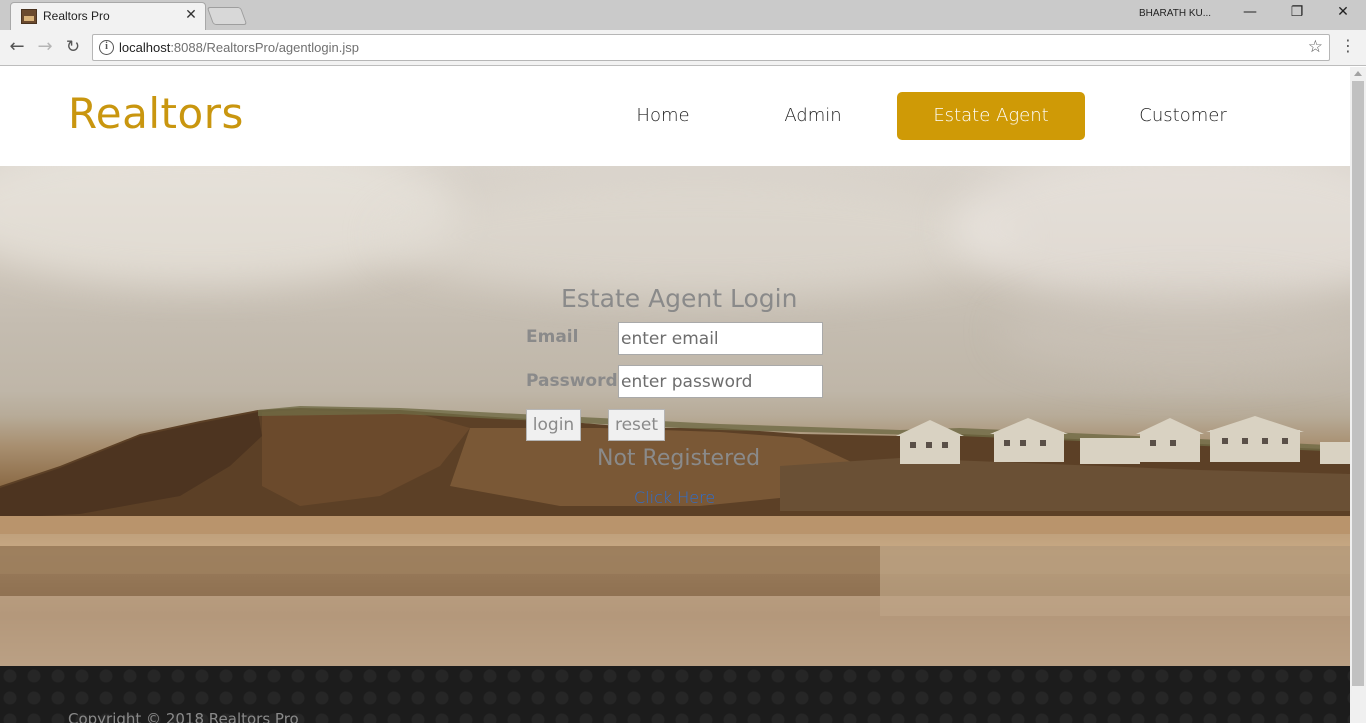  I want to click on not-registered-text: Not Registered, so click(679, 458).